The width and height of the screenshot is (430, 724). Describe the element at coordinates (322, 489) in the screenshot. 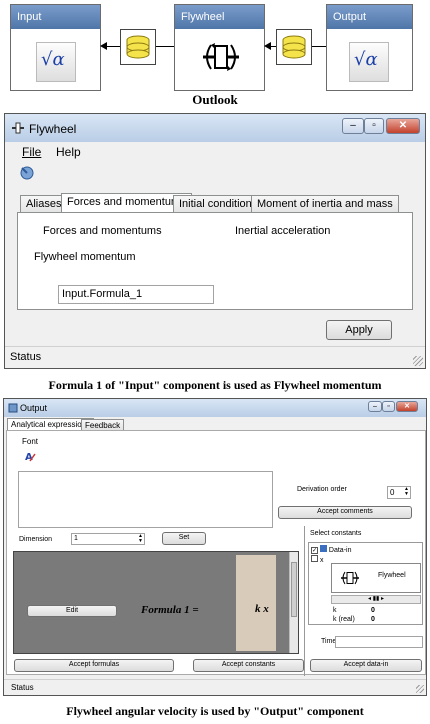

I see `derivation-order-label: Derivation order` at that location.